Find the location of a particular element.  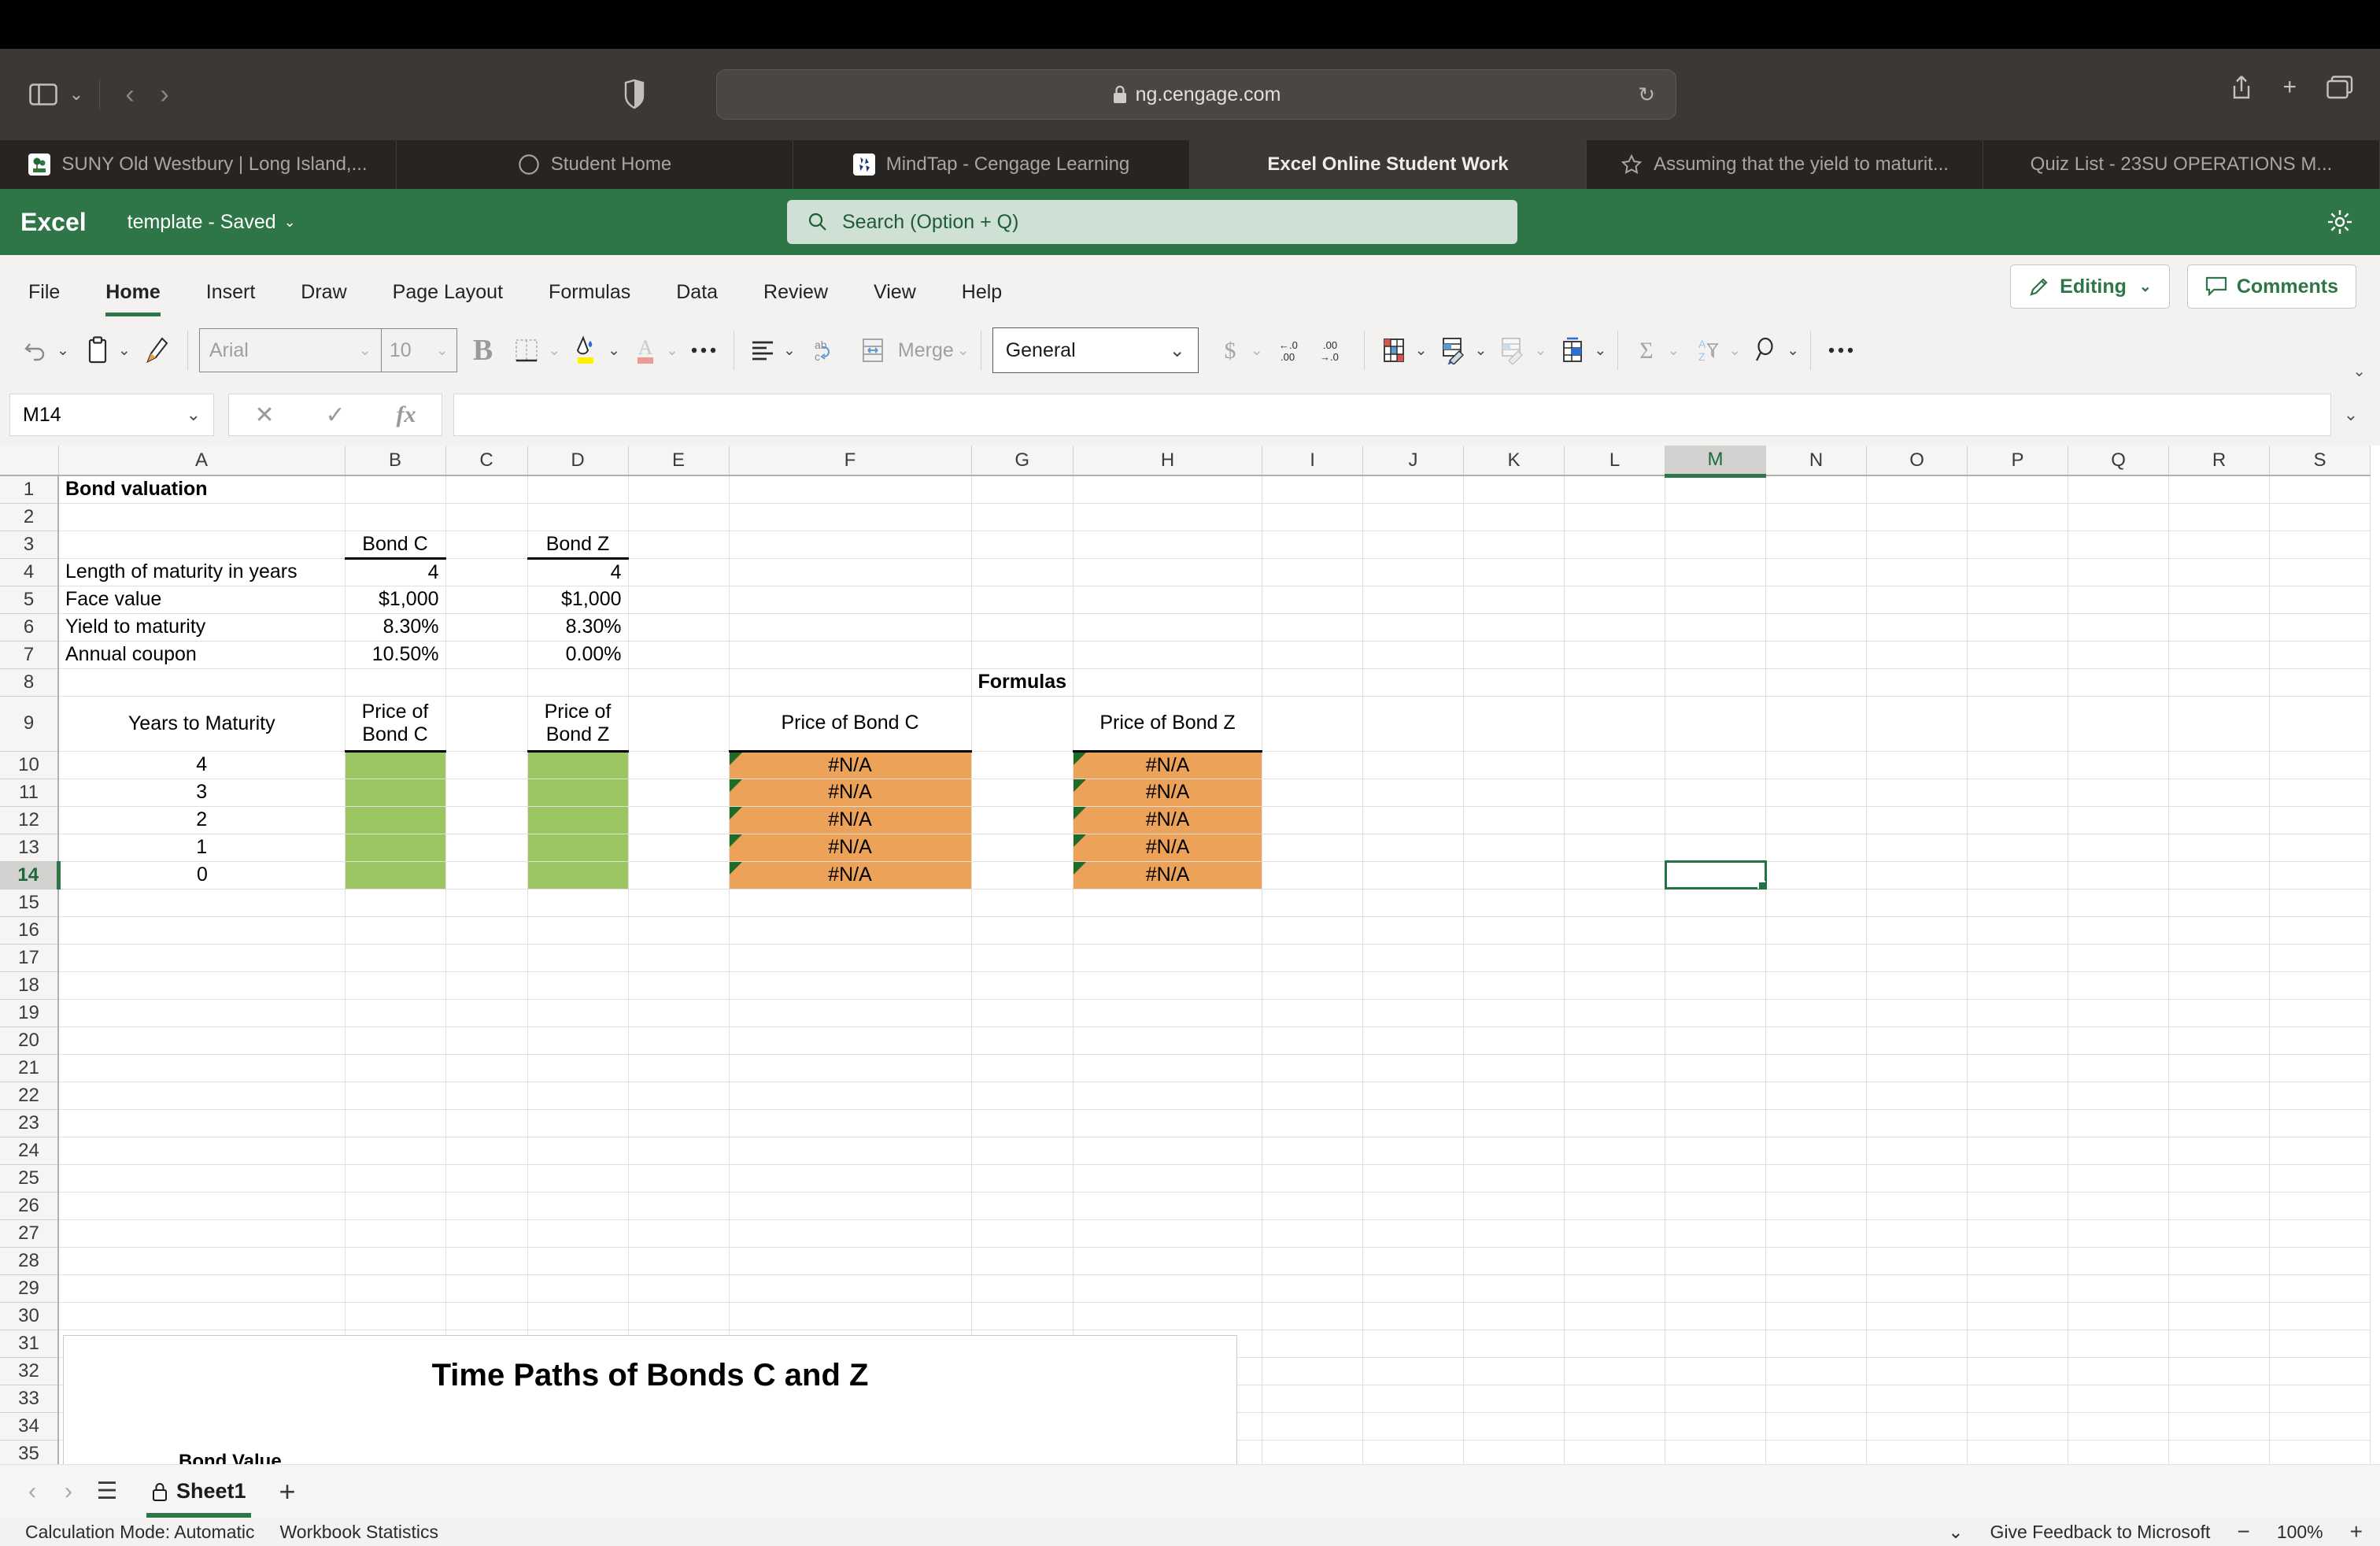

cell-S25 is located at coordinates (2320, 1178).